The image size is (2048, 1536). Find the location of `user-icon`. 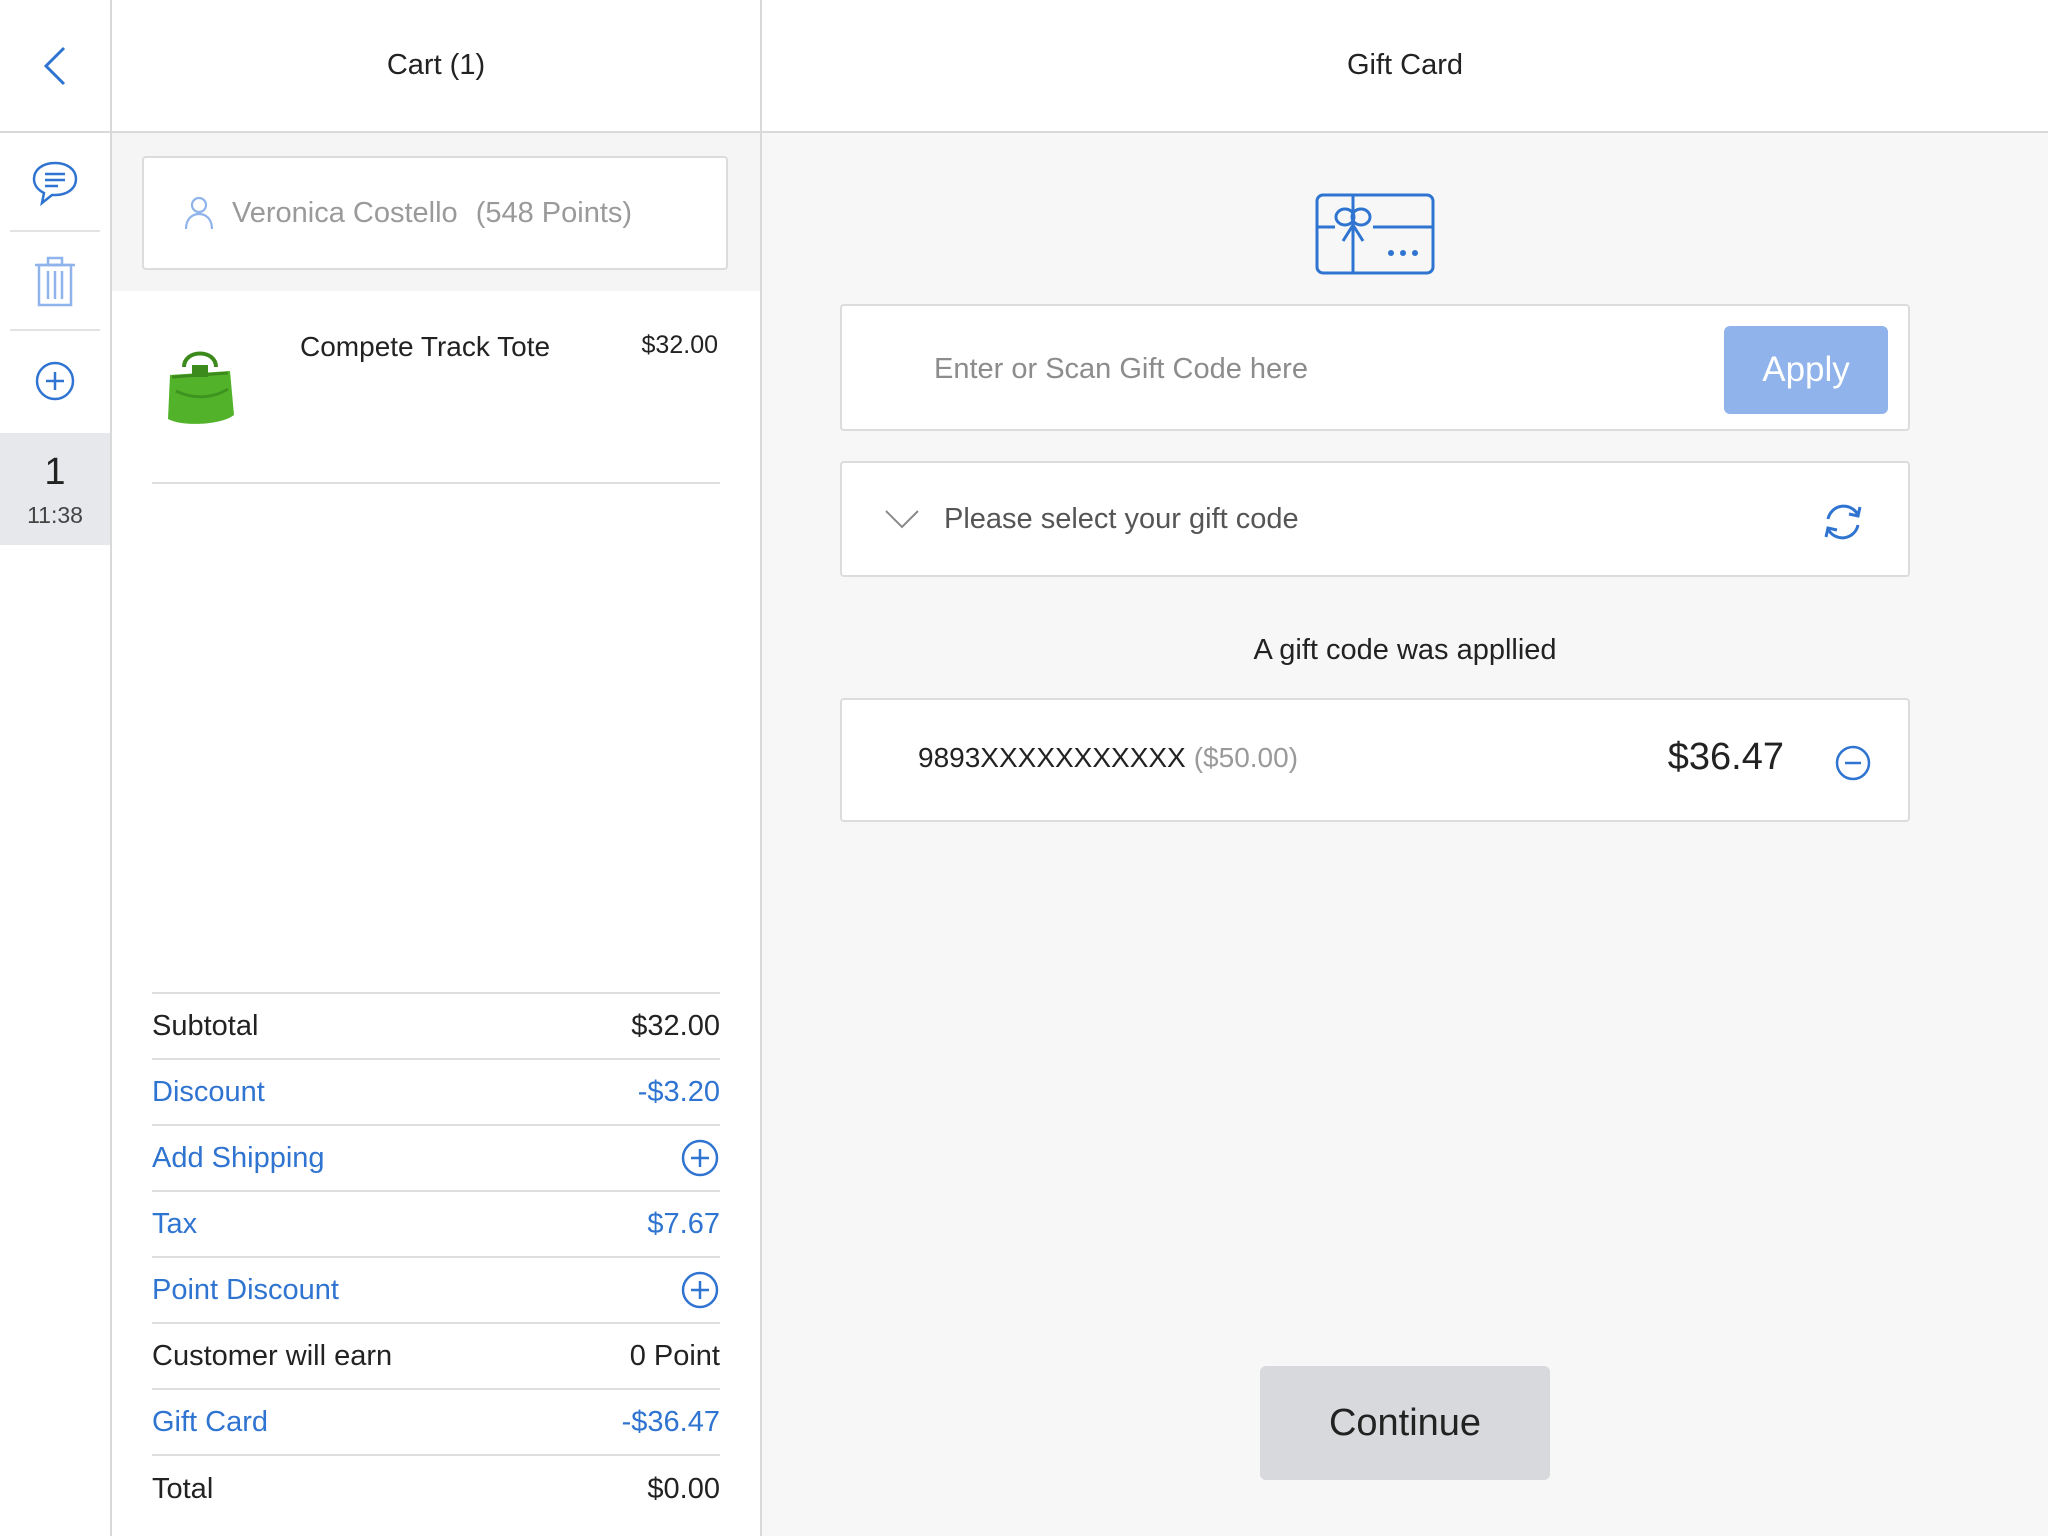

user-icon is located at coordinates (199, 213).